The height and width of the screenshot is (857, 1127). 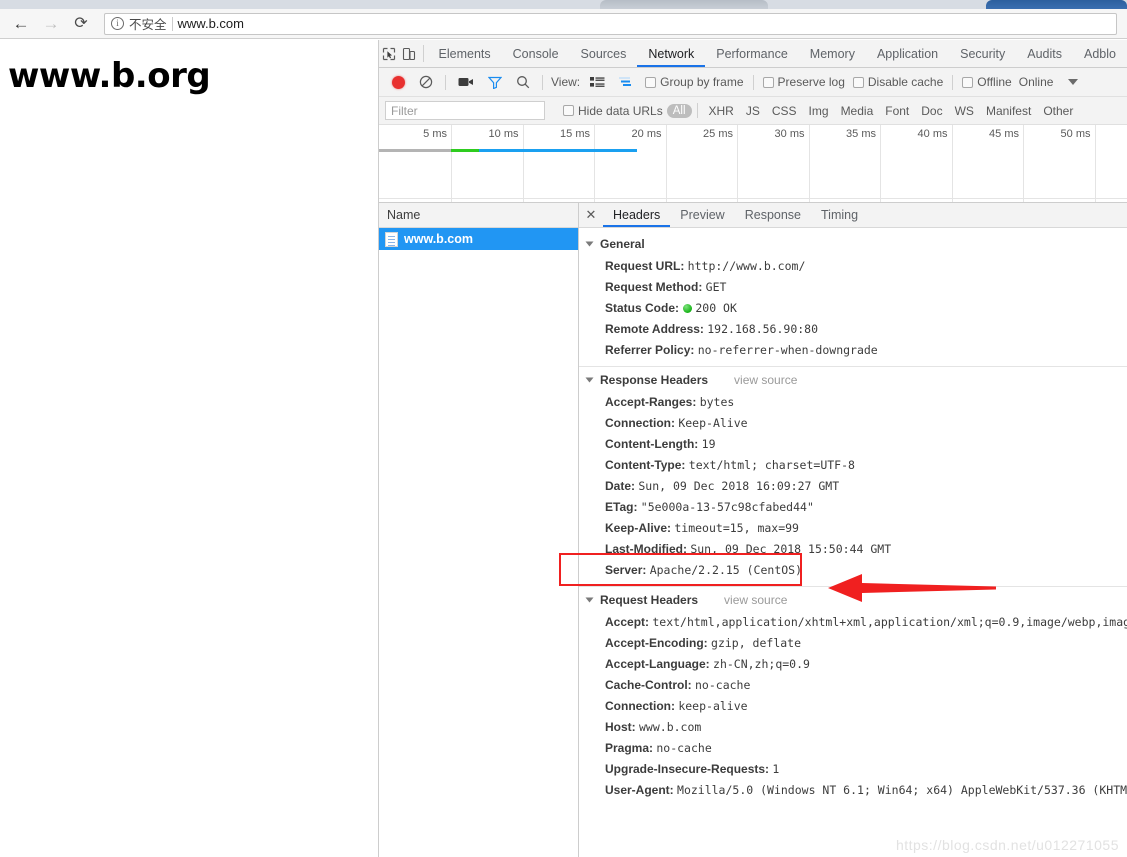 I want to click on header-value: no-cache, so click(x=684, y=747).